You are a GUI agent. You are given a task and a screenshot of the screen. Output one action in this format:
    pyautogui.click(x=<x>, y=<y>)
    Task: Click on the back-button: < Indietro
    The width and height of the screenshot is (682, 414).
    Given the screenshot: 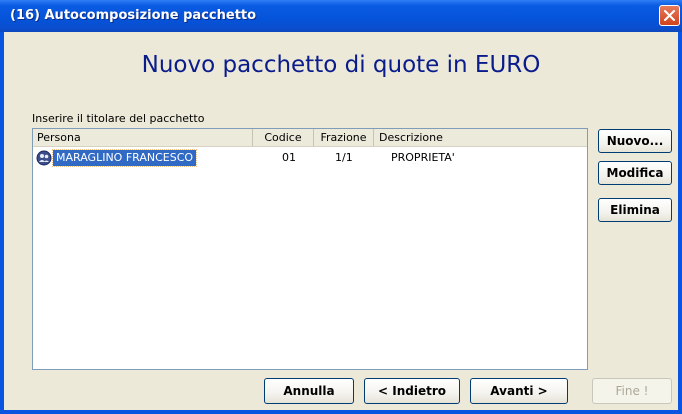 What is the action you would take?
    pyautogui.click(x=412, y=391)
    